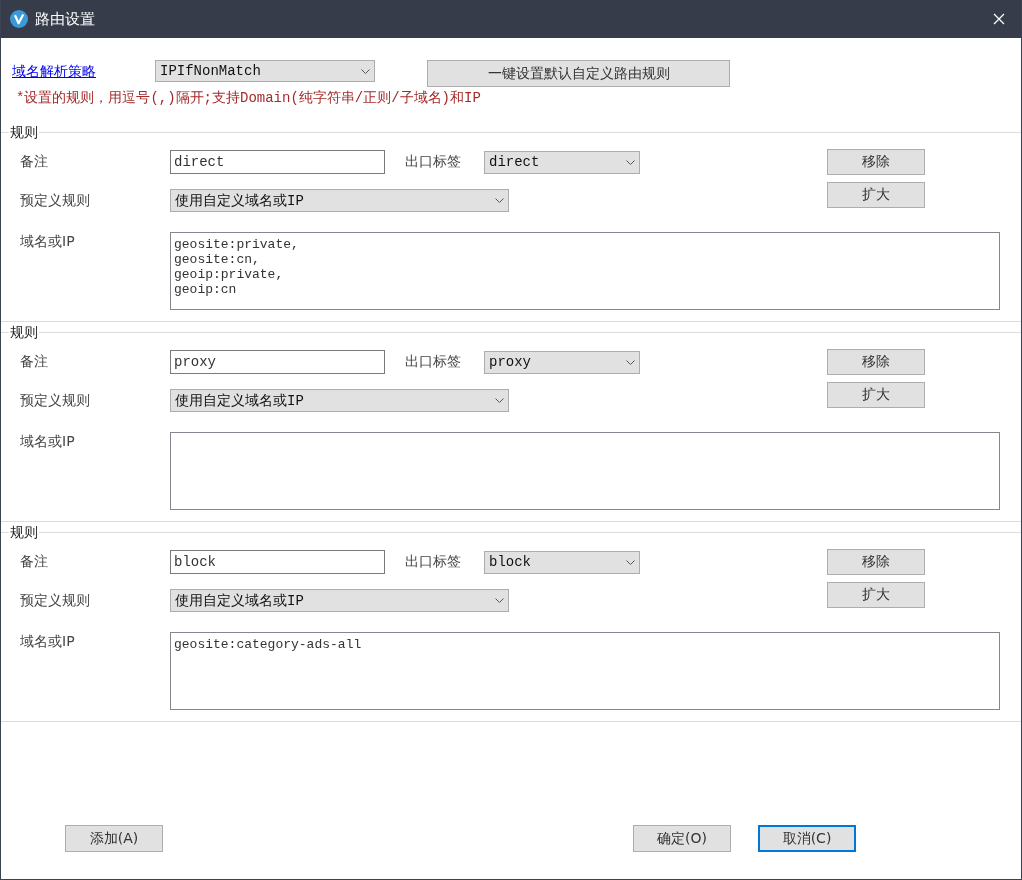 Image resolution: width=1022 pixels, height=880 pixels. What do you see at coordinates (277, 162) in the screenshot?
I see `remarks-field: direct` at bounding box center [277, 162].